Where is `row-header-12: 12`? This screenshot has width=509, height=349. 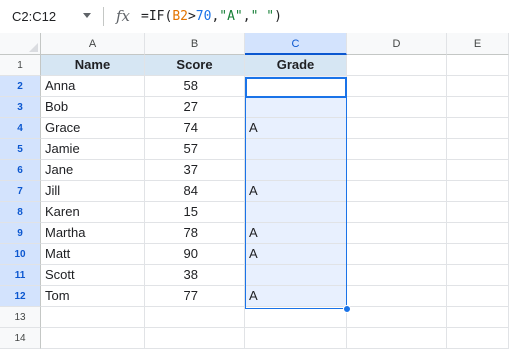 row-header-12: 12 is located at coordinates (20, 296).